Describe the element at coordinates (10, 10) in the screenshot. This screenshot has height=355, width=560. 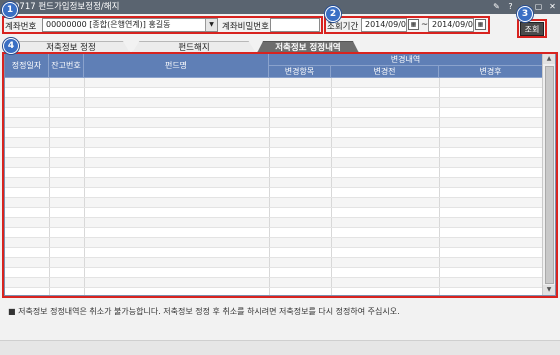
I see `marker-1: 1` at that location.